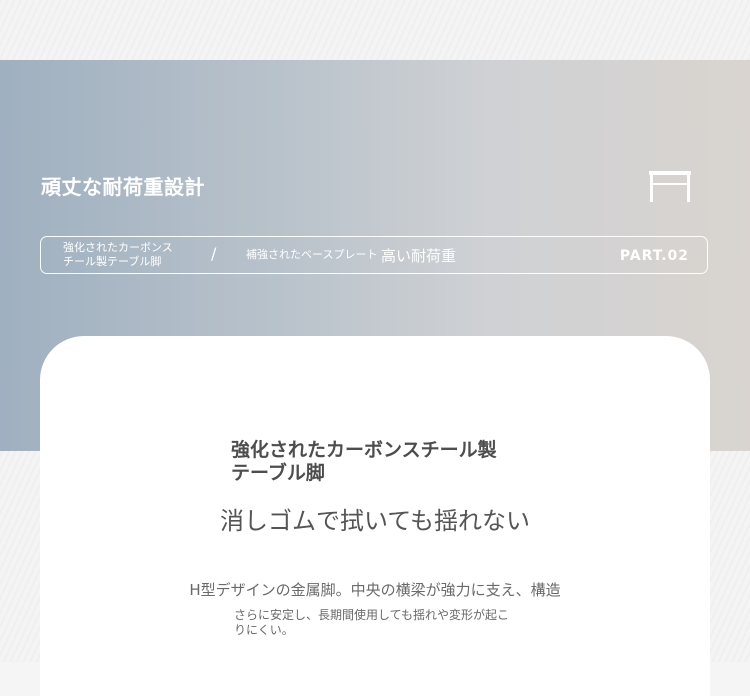 This screenshot has width=750, height=696. Describe the element at coordinates (118, 247) in the screenshot. I see `nav-item-label: 強化されたカーボンス` at that location.